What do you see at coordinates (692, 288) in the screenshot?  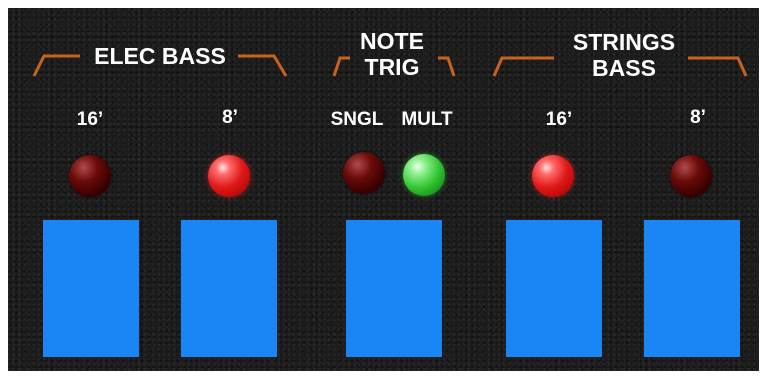 I see `strings-bass-8-button` at bounding box center [692, 288].